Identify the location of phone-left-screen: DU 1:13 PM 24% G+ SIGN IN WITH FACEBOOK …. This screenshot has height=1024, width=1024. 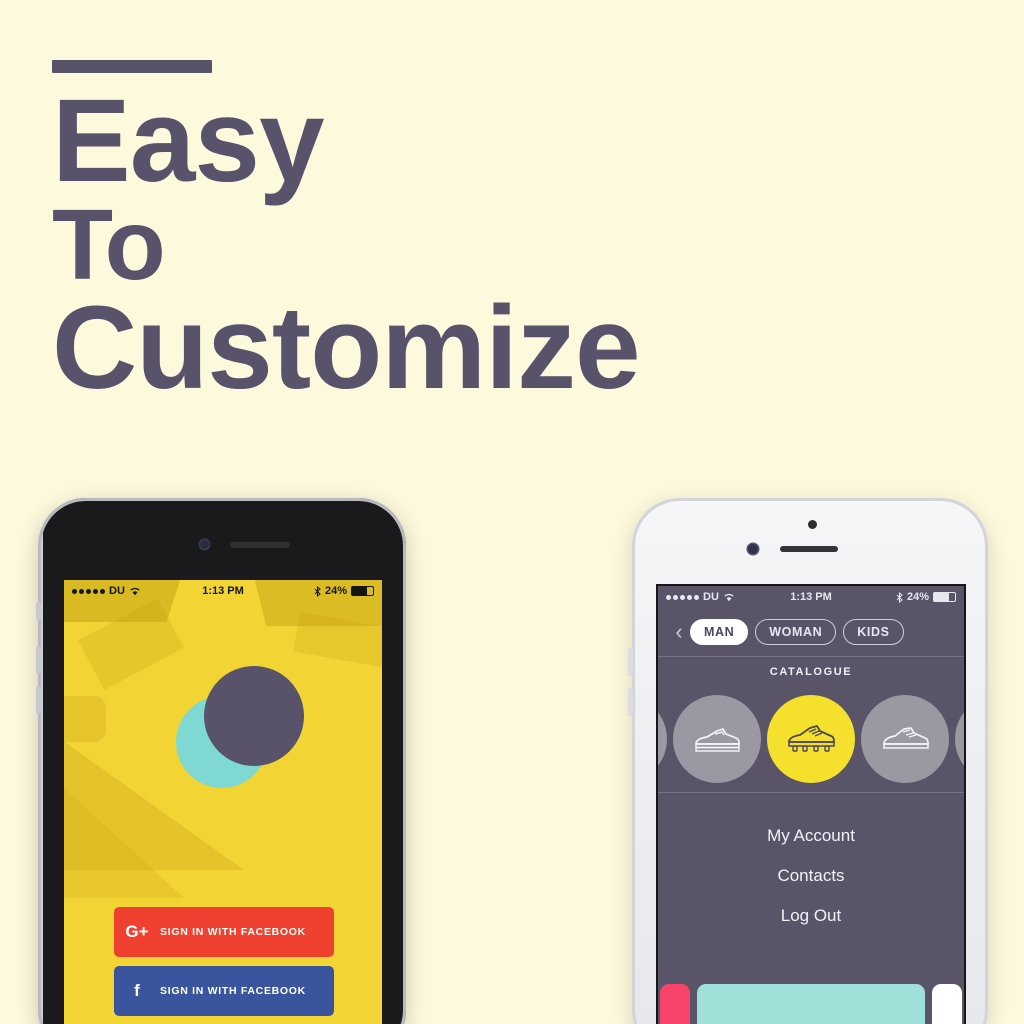
(223, 802).